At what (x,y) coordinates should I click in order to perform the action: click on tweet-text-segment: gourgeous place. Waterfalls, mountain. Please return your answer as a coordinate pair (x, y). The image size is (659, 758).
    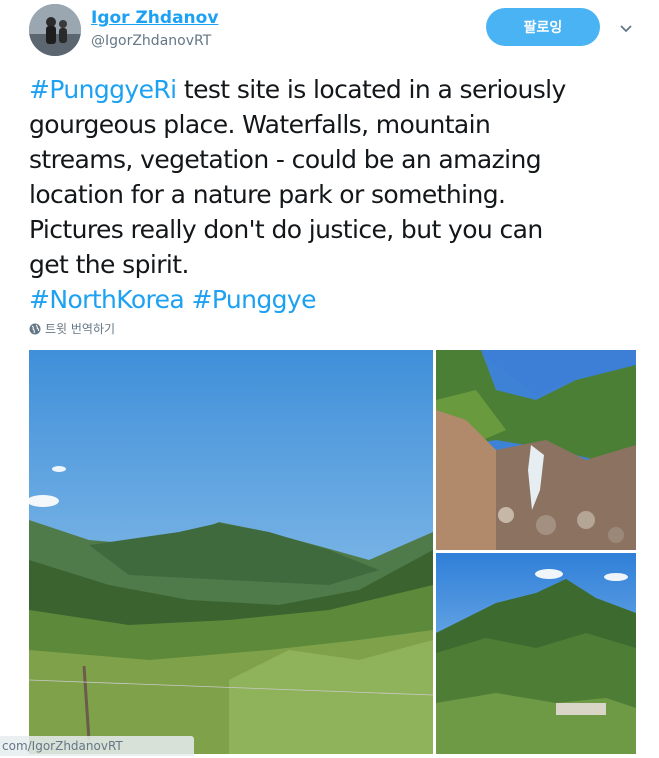
    Looking at the image, I should click on (260, 124).